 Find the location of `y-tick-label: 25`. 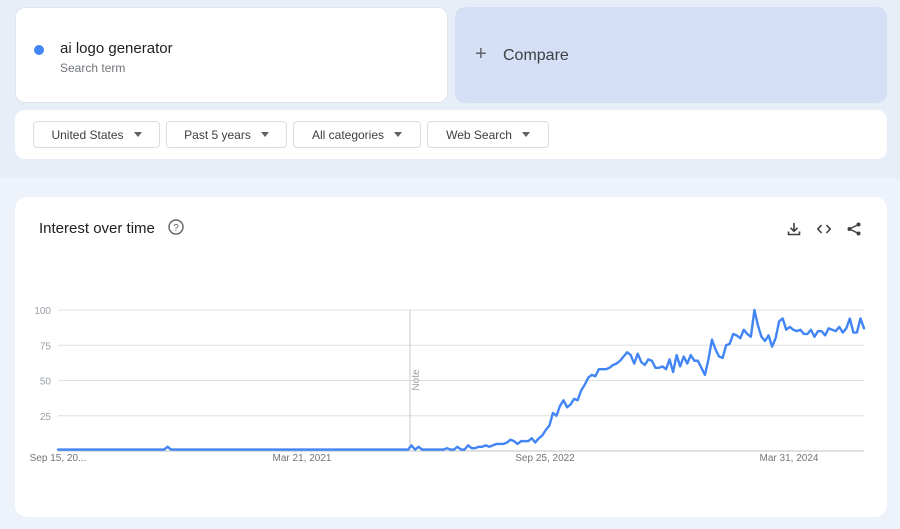

y-tick-label: 25 is located at coordinates (46, 417).